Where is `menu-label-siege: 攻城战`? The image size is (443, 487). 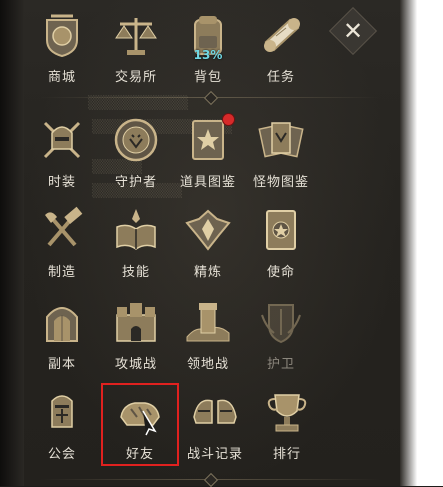 menu-label-siege: 攻城战 is located at coordinates (135, 364).